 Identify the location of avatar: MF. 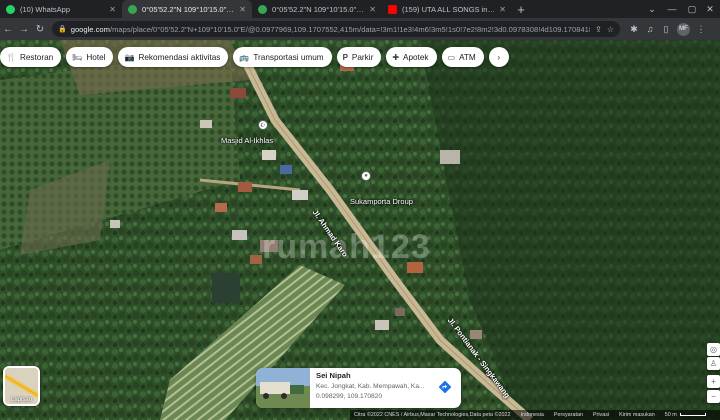
(683, 29).